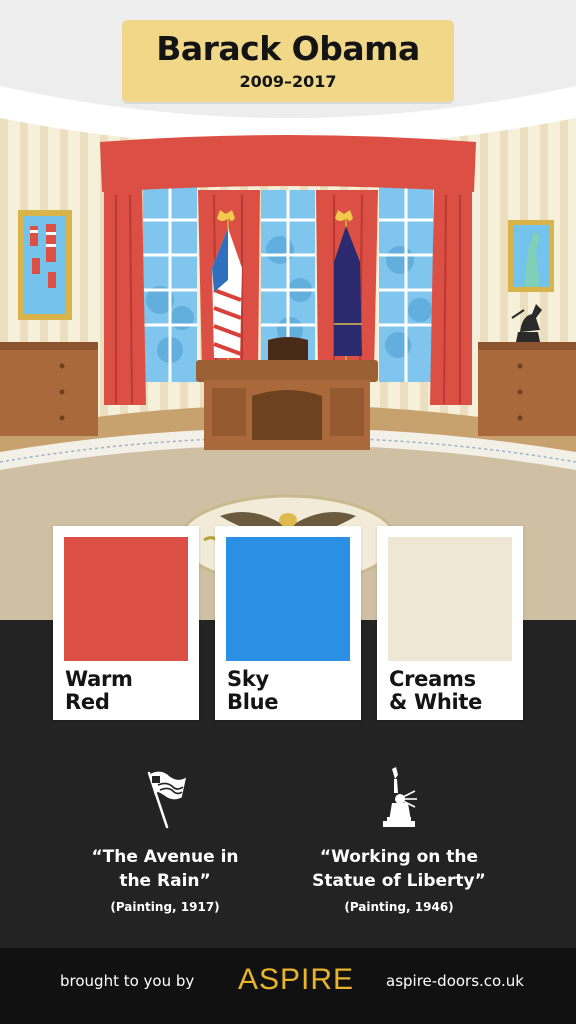 This screenshot has height=1024, width=576. Describe the element at coordinates (165, 907) in the screenshot. I see `fact-subtitle: (Painting, 1917)` at that location.